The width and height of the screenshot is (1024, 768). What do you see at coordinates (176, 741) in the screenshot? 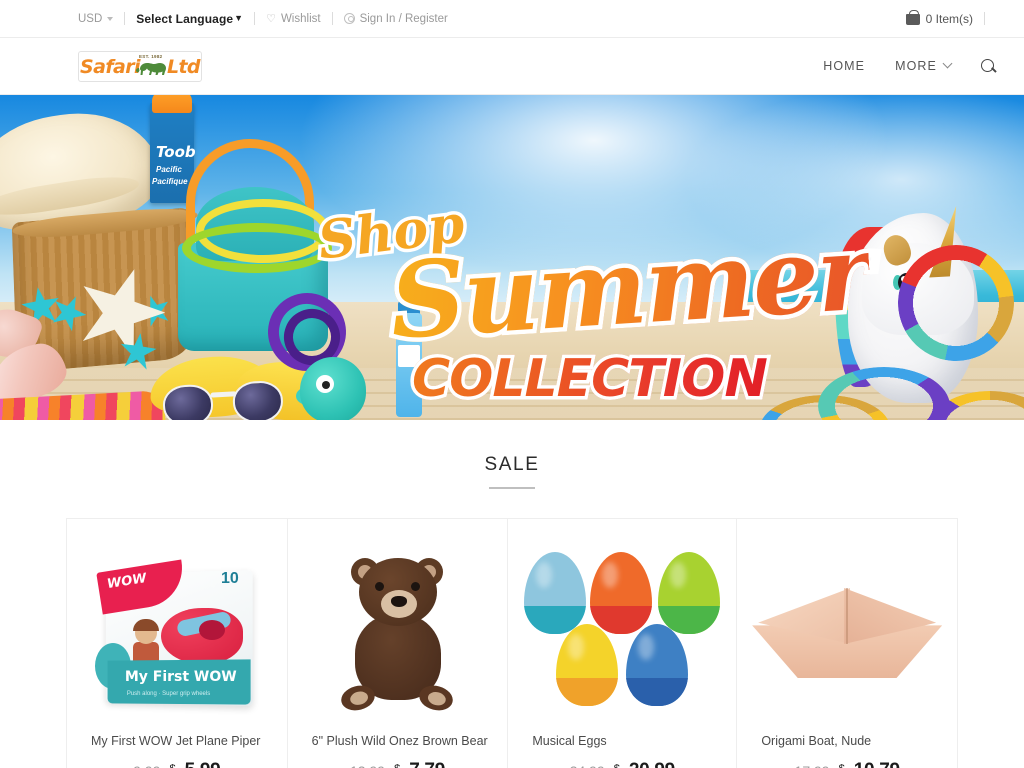
I see `product-name: My First WOW Jet Plane Piper` at bounding box center [176, 741].